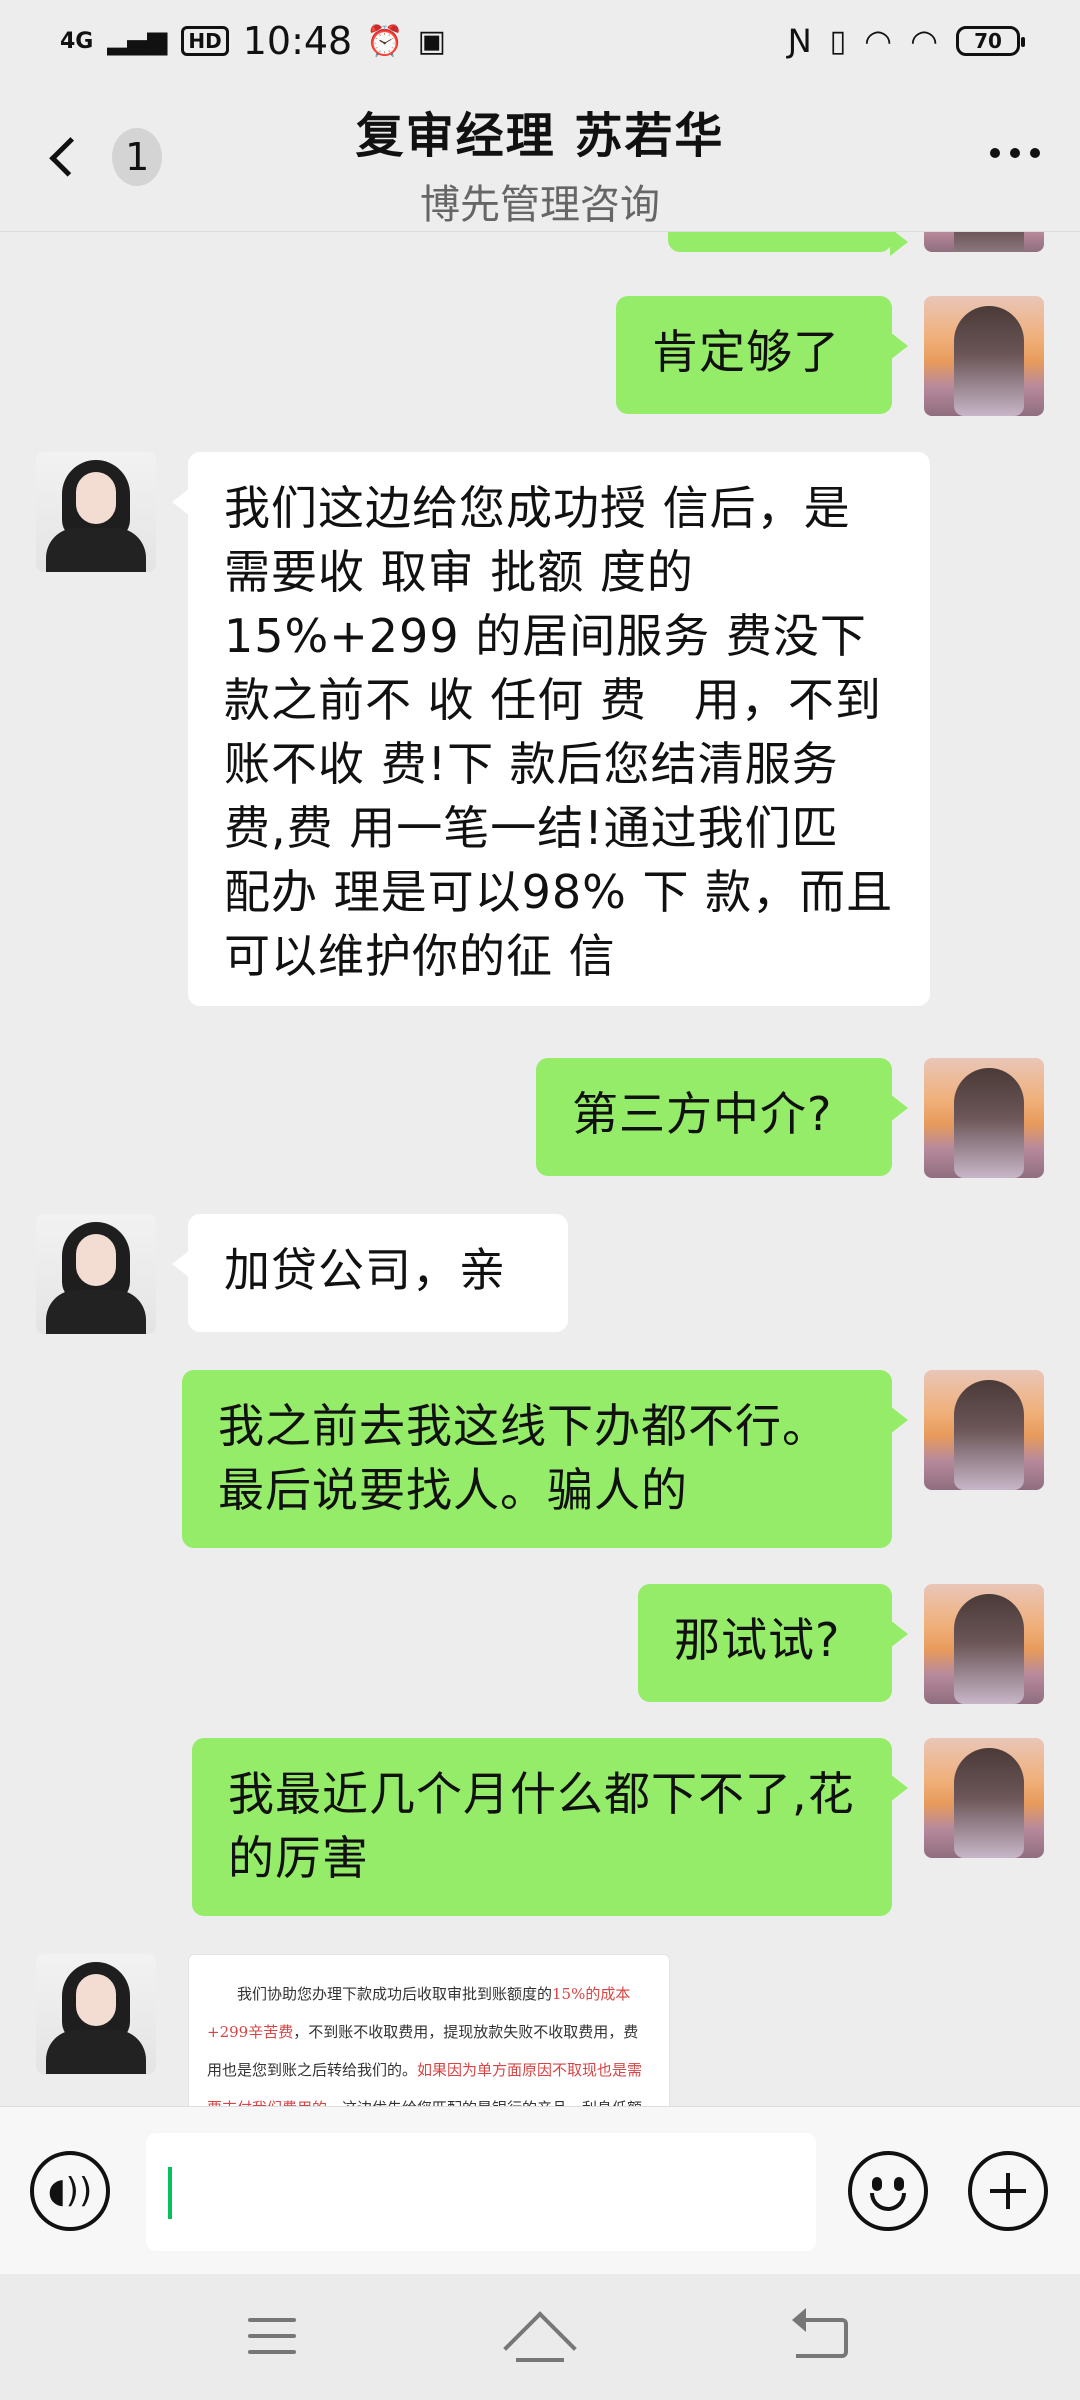  Describe the element at coordinates (838, 41) in the screenshot. I see `vibrate-icon: ▯` at that location.